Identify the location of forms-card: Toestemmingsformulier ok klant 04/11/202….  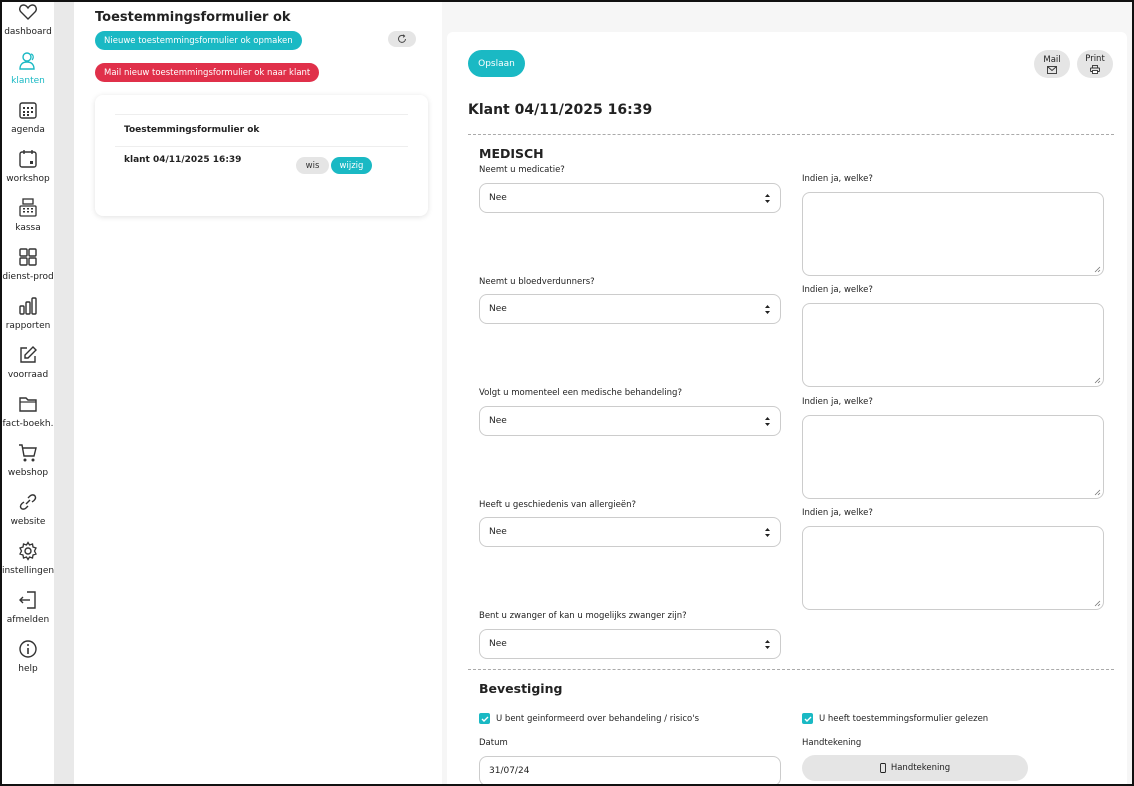
(261, 155).